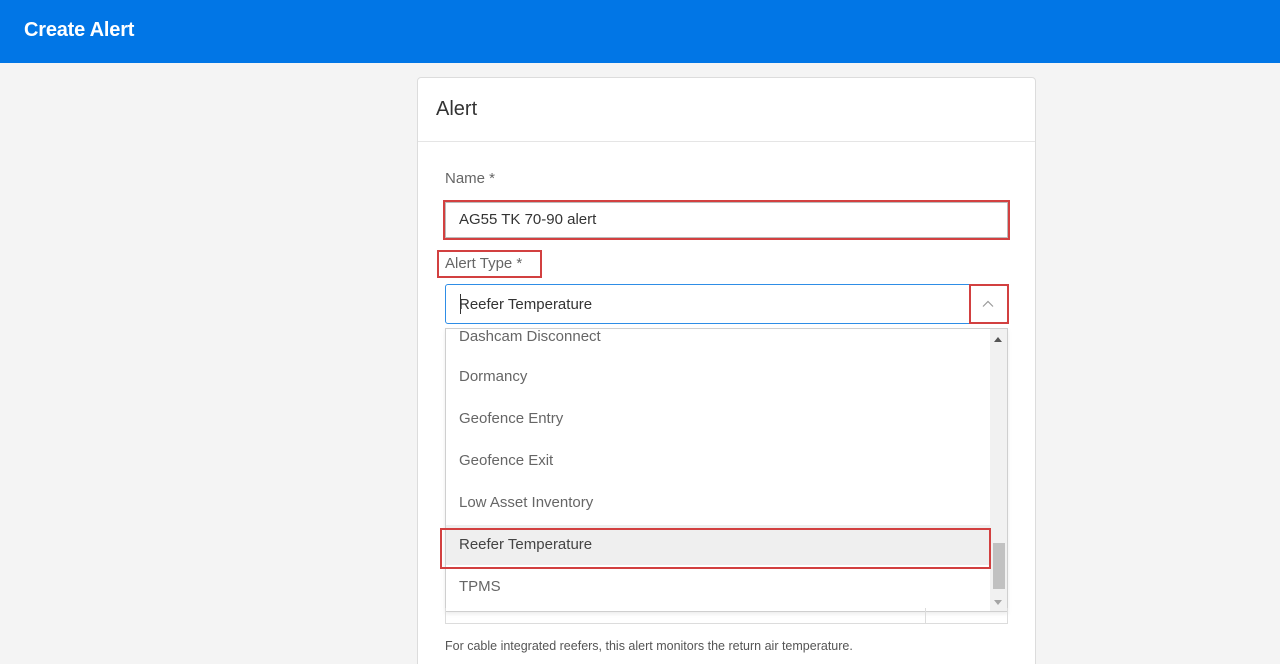  What do you see at coordinates (998, 339) in the screenshot?
I see `scroll-up-arrow-icon` at bounding box center [998, 339].